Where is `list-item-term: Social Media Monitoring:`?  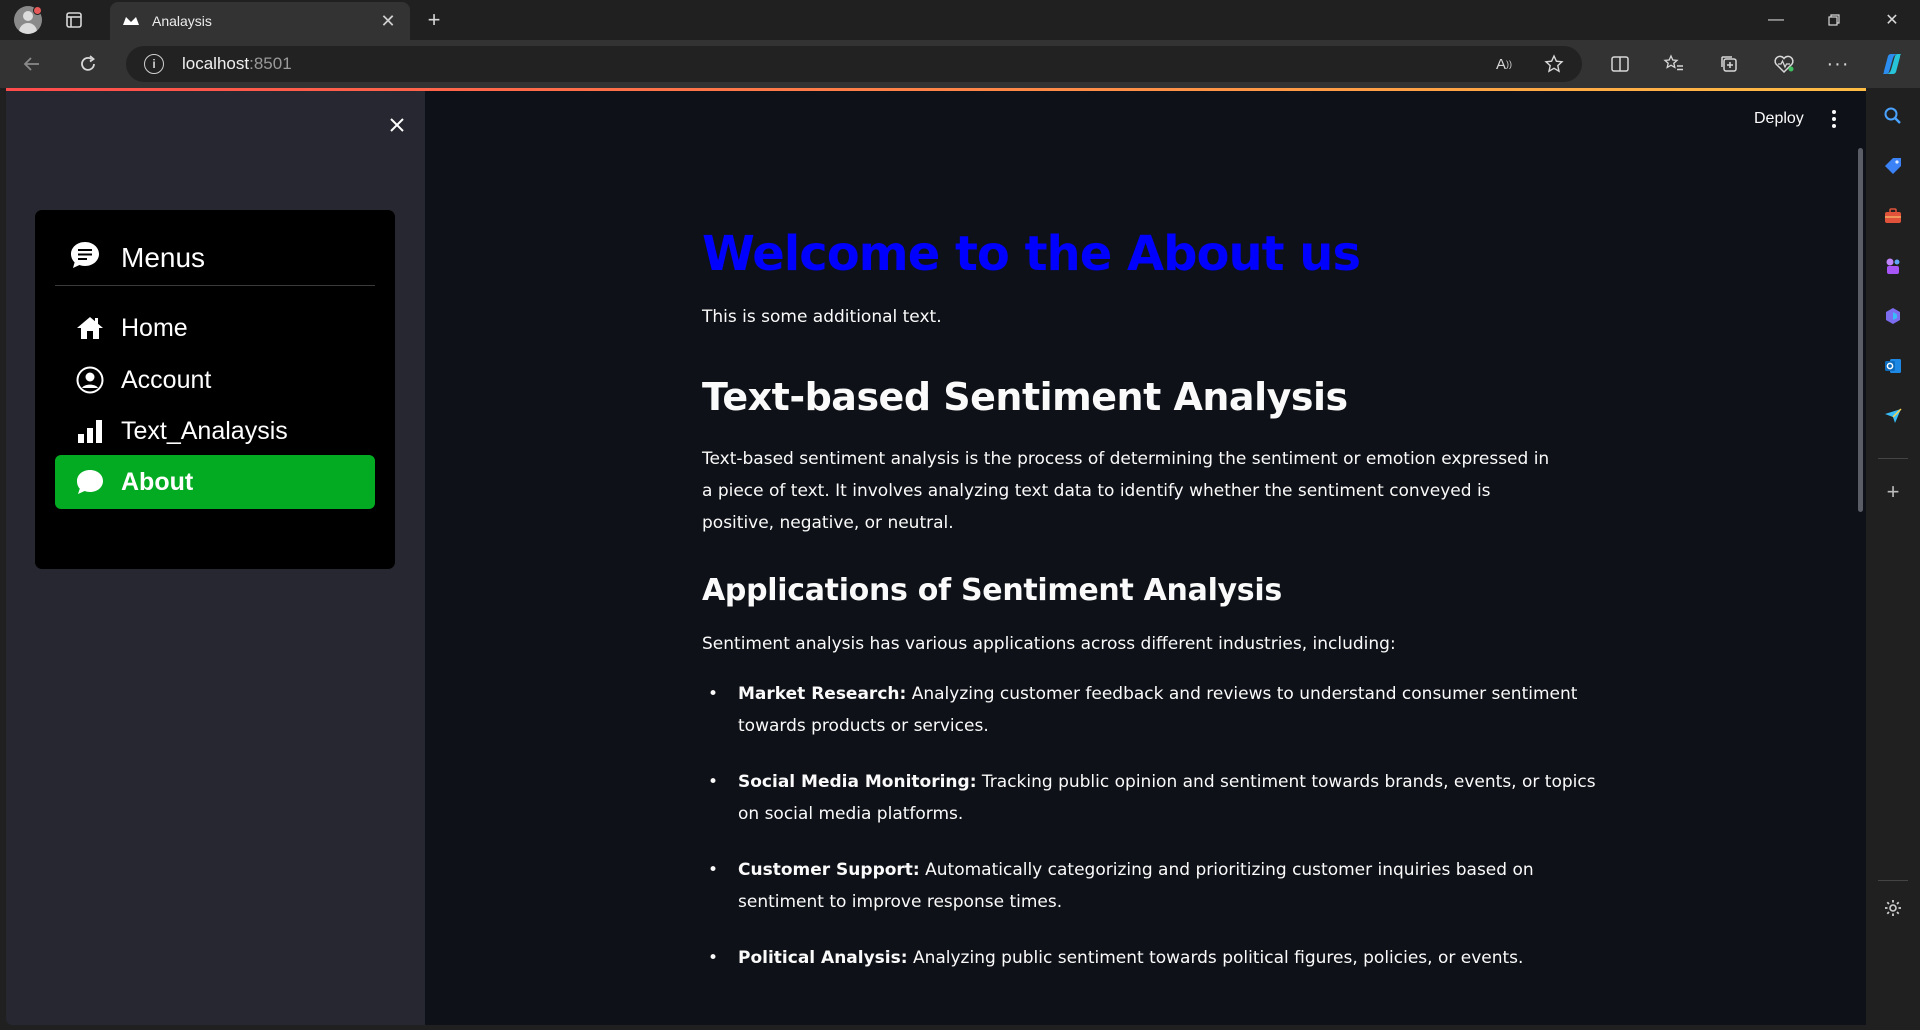 list-item-term: Social Media Monitoring: is located at coordinates (857, 781).